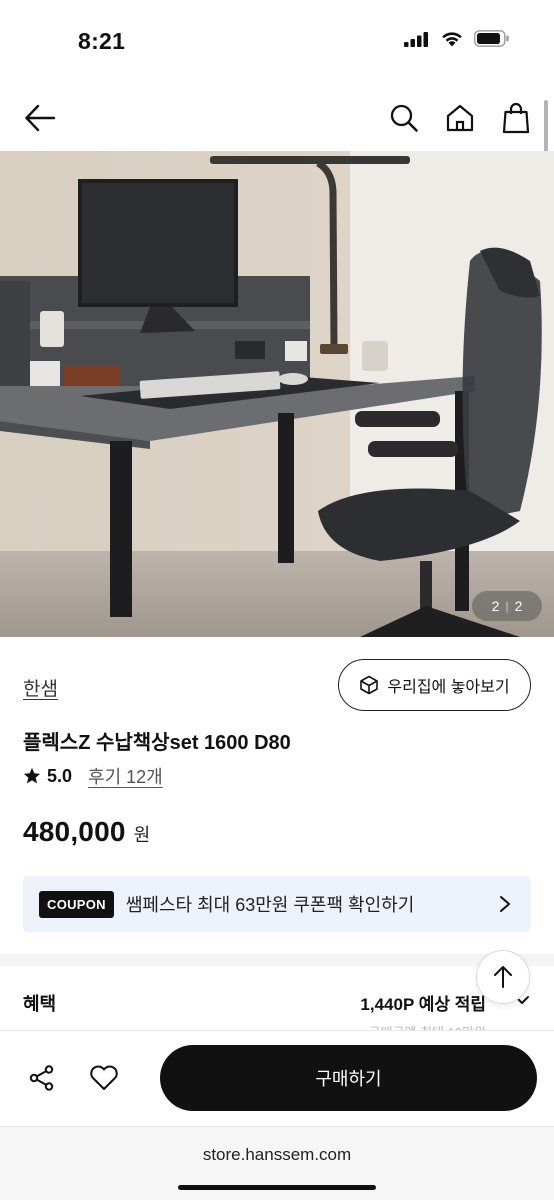 The height and width of the screenshot is (1200, 554). I want to click on arrow-left-icon, so click(40, 118).